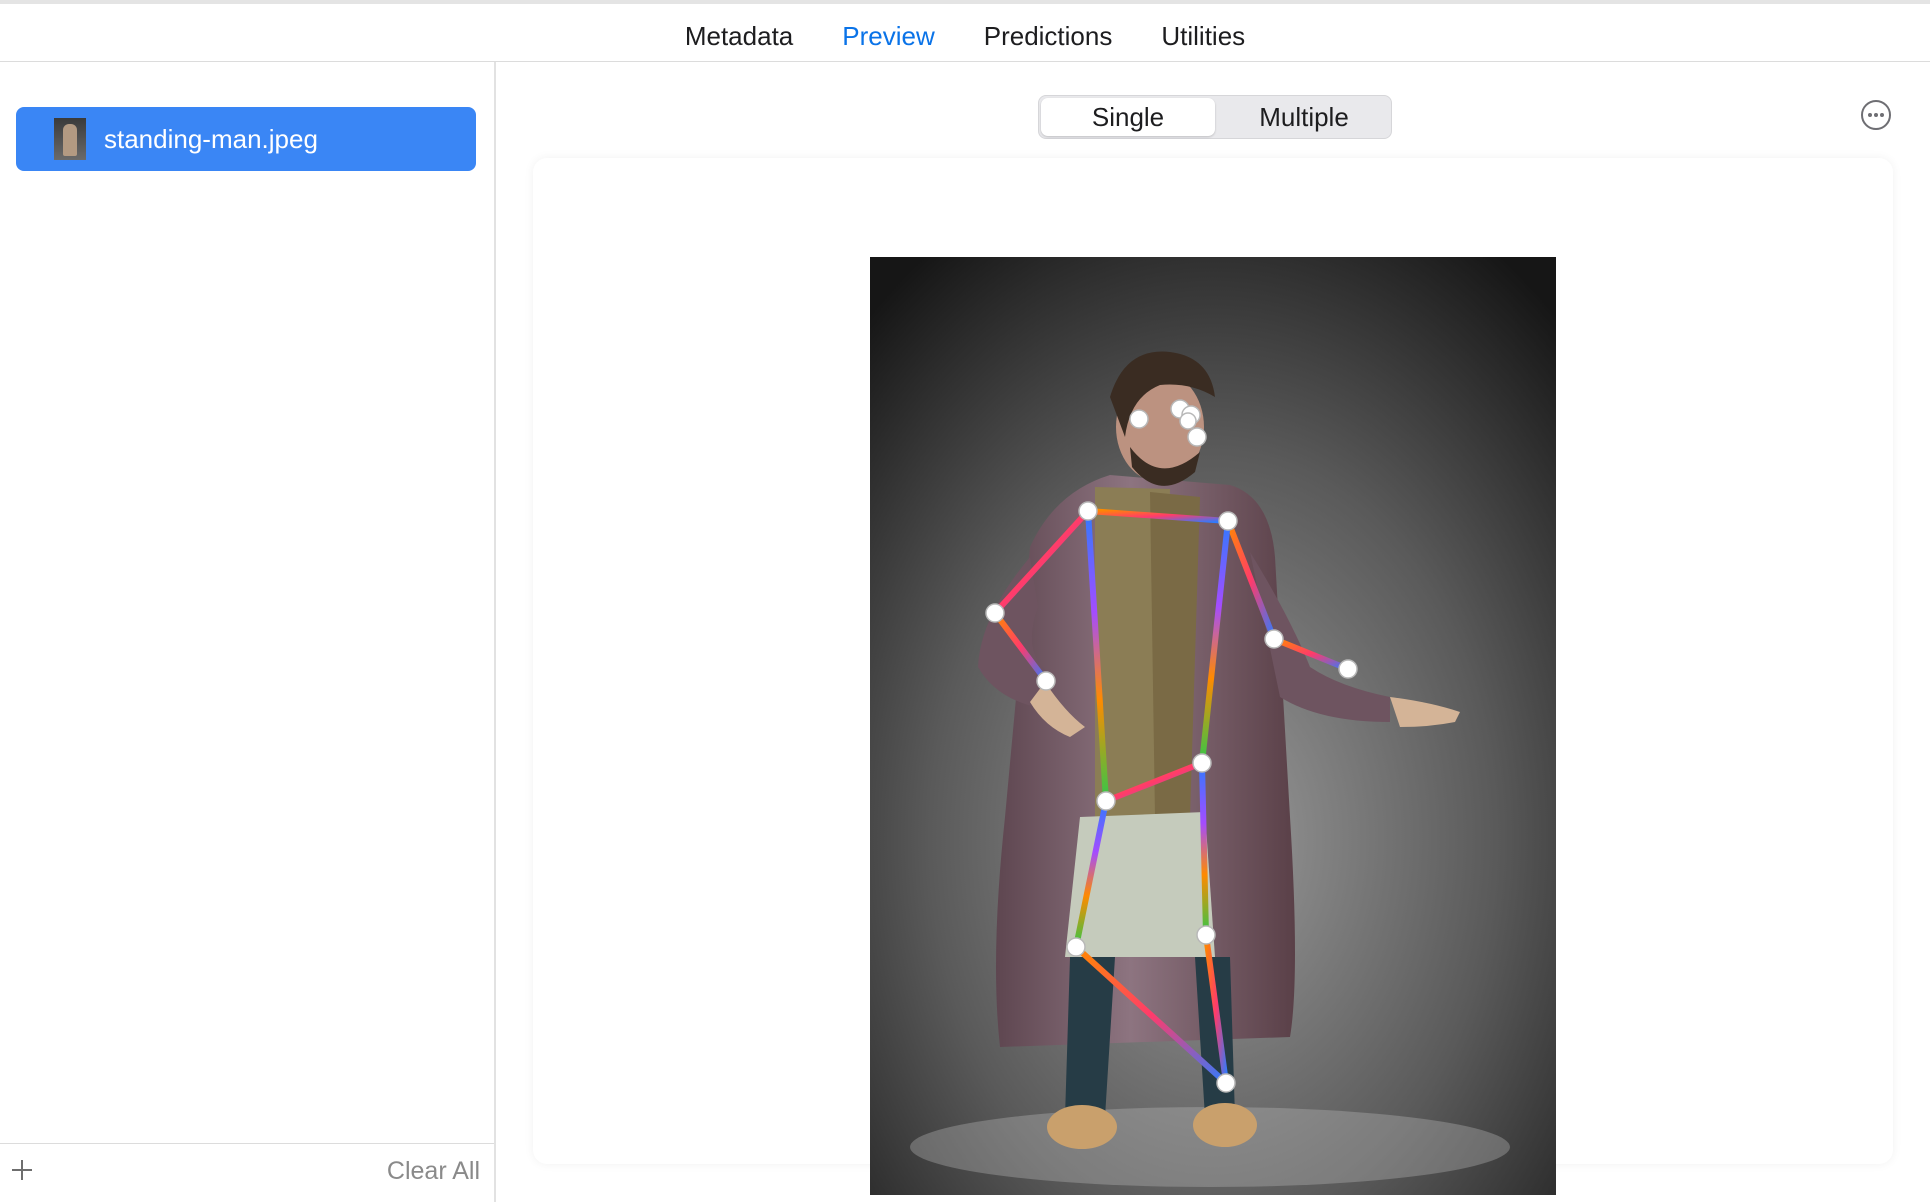  I want to click on tab-metadata: Metadata, so click(739, 36).